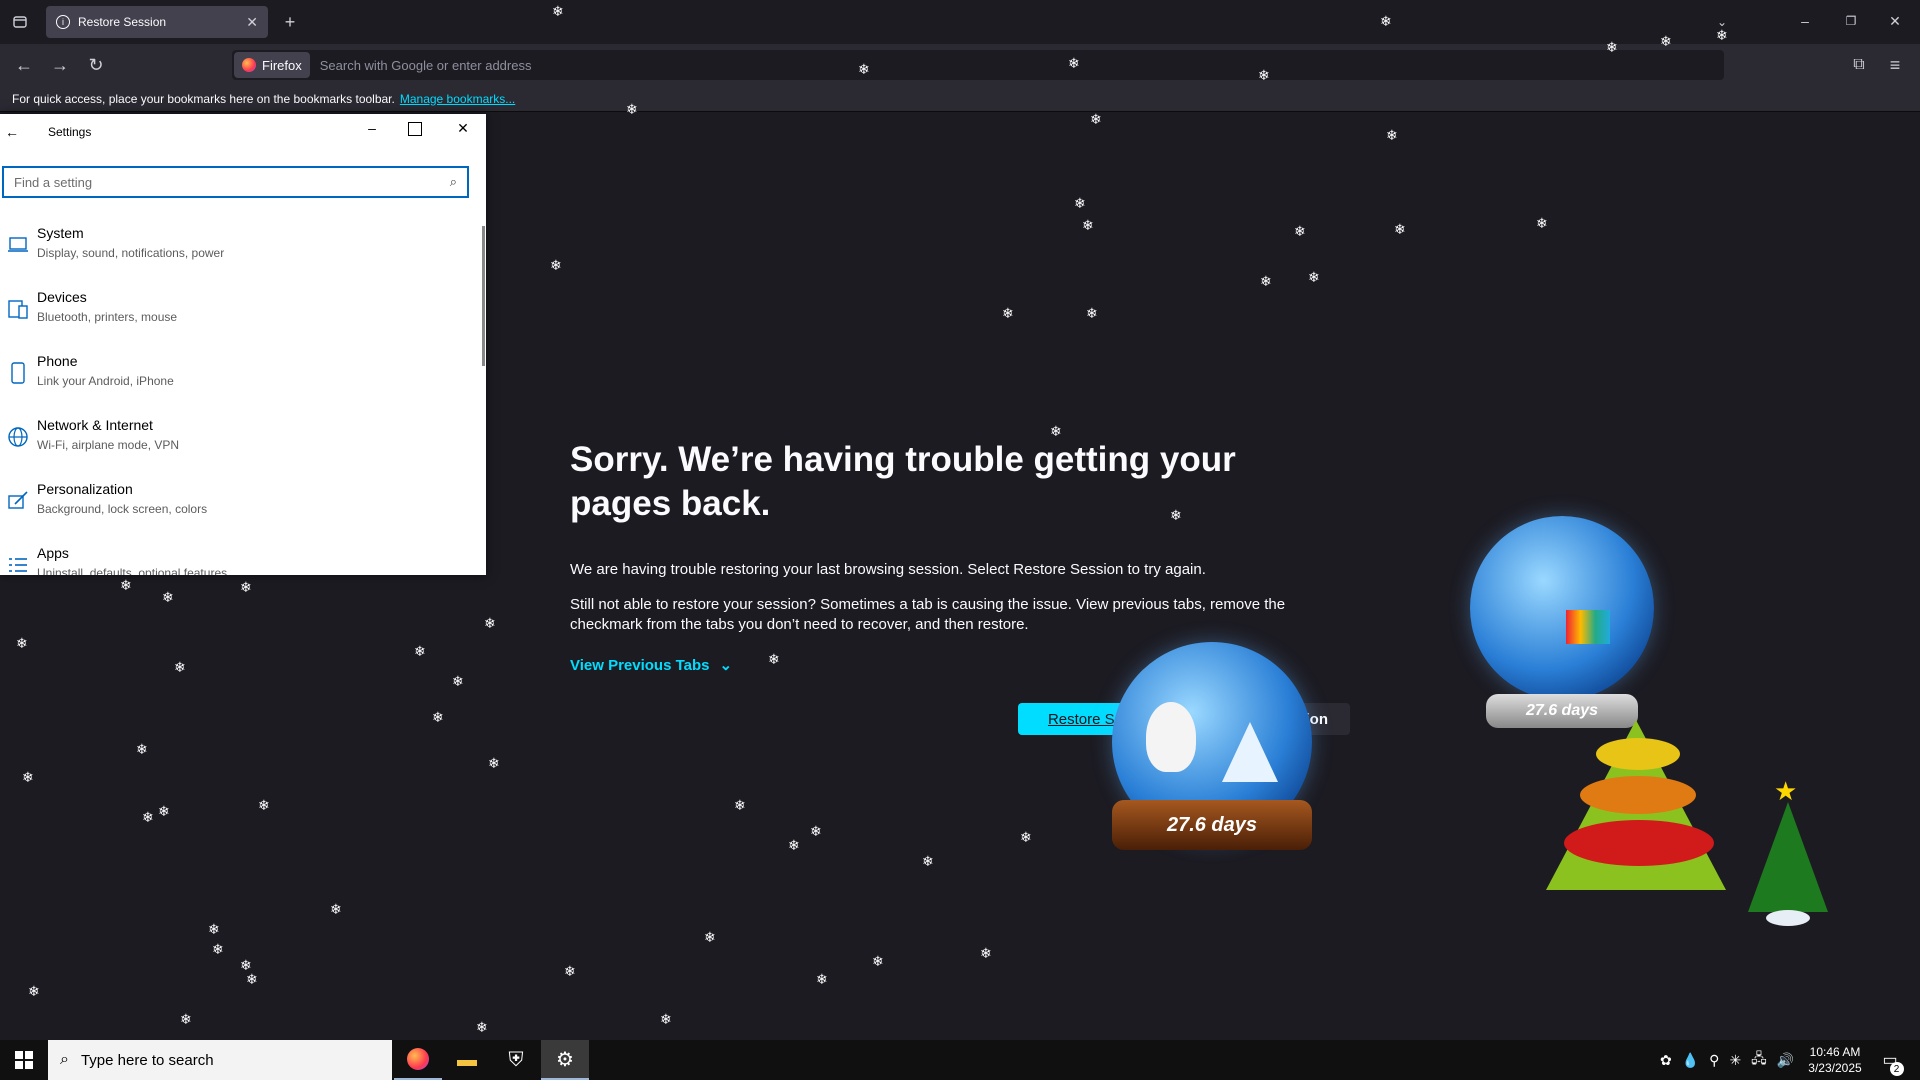 The height and width of the screenshot is (1080, 1920). What do you see at coordinates (467, 1060) in the screenshot?
I see `taskbar-file-explorer-icon: ▬` at bounding box center [467, 1060].